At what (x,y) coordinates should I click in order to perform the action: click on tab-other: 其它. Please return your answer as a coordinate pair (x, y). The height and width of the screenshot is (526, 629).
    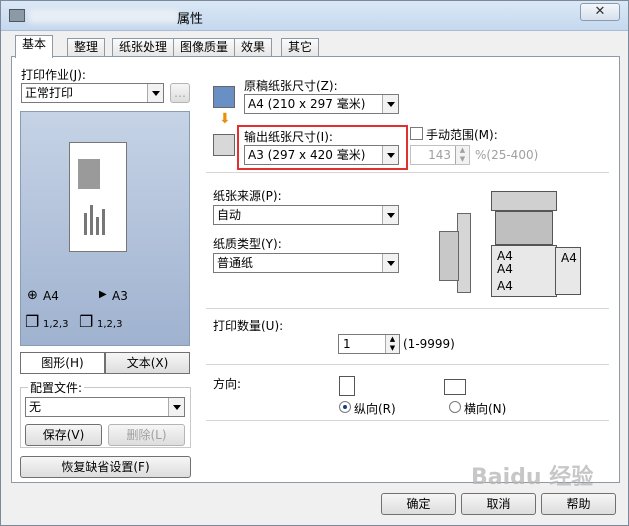
    Looking at the image, I should click on (300, 47).